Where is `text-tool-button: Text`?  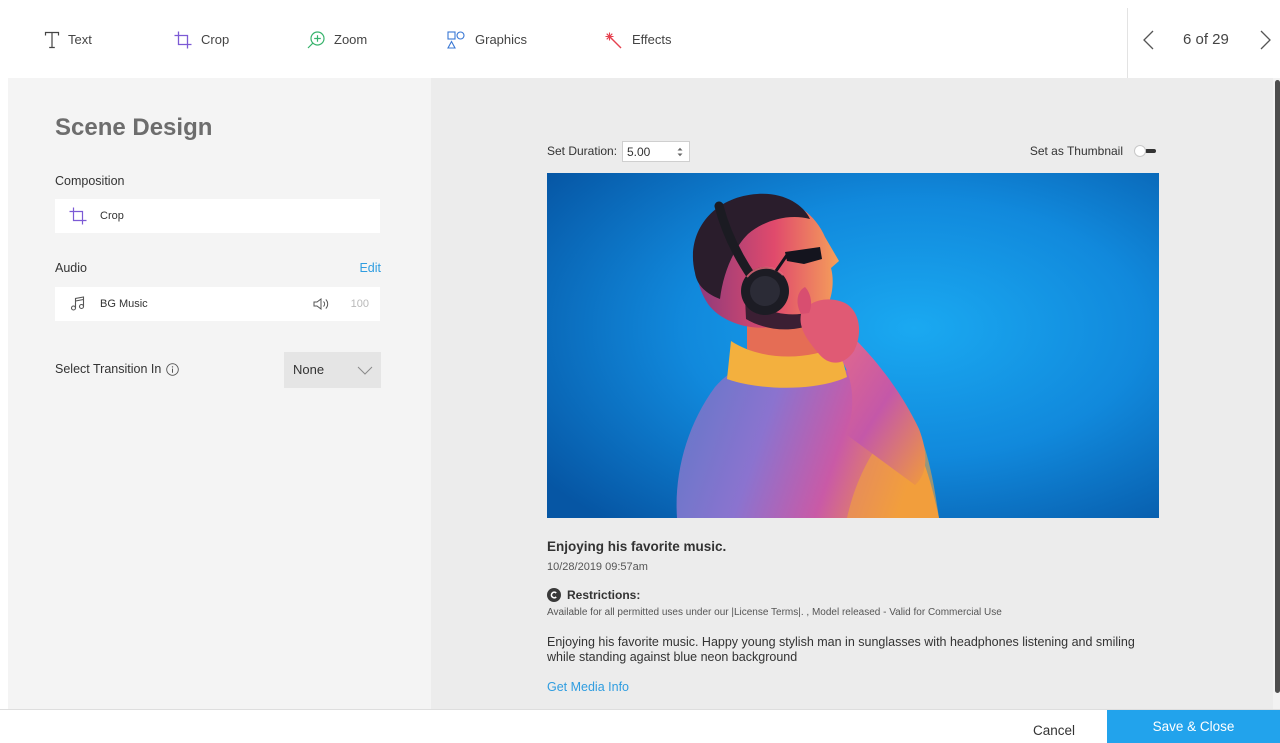
text-tool-button: Text is located at coordinates (68, 40).